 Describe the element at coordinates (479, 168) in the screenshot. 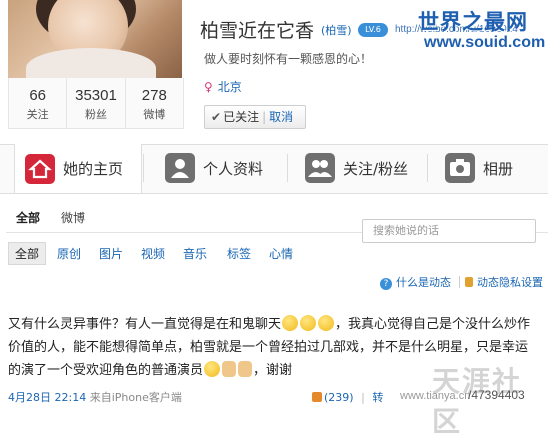

I see `tab-album: 相册` at that location.